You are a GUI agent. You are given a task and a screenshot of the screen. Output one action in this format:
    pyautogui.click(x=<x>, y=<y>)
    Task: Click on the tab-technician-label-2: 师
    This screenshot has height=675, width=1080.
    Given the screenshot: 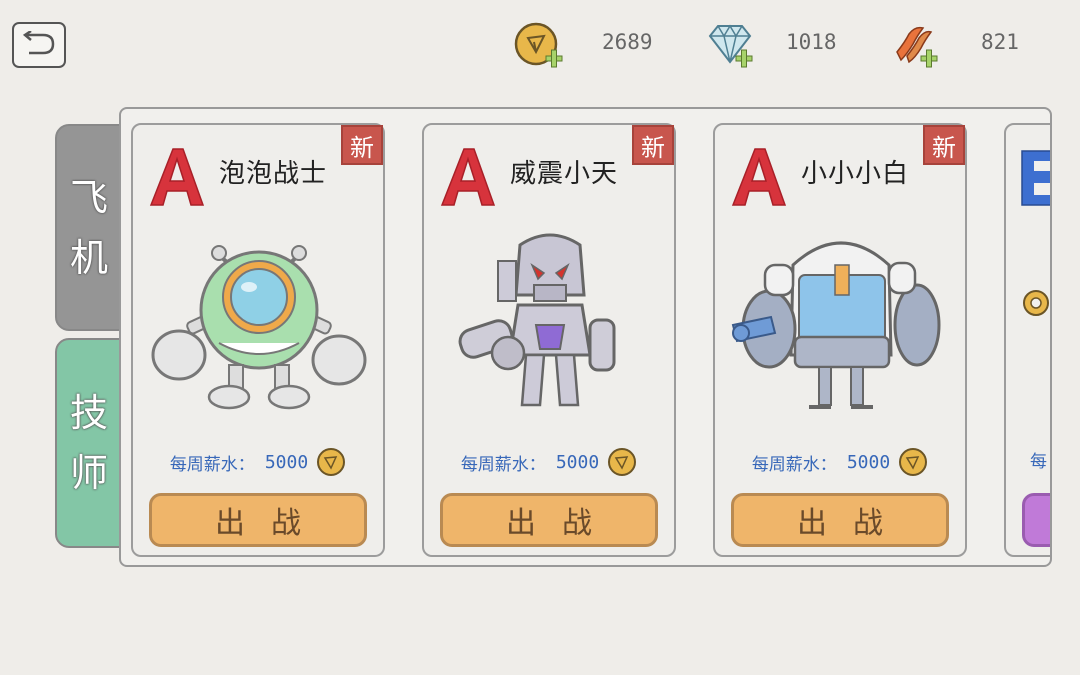 What is the action you would take?
    pyautogui.click(x=88, y=473)
    